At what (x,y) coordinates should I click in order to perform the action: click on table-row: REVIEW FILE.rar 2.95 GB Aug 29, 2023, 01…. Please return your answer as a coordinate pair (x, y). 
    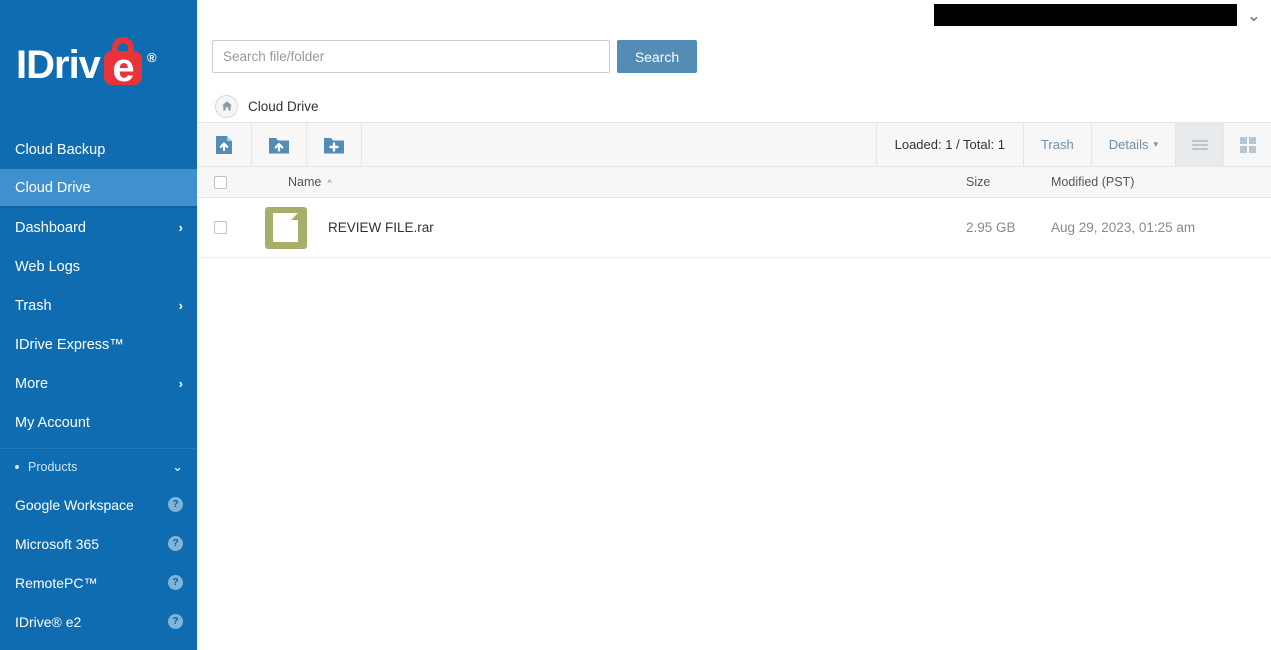
    Looking at the image, I should click on (734, 228).